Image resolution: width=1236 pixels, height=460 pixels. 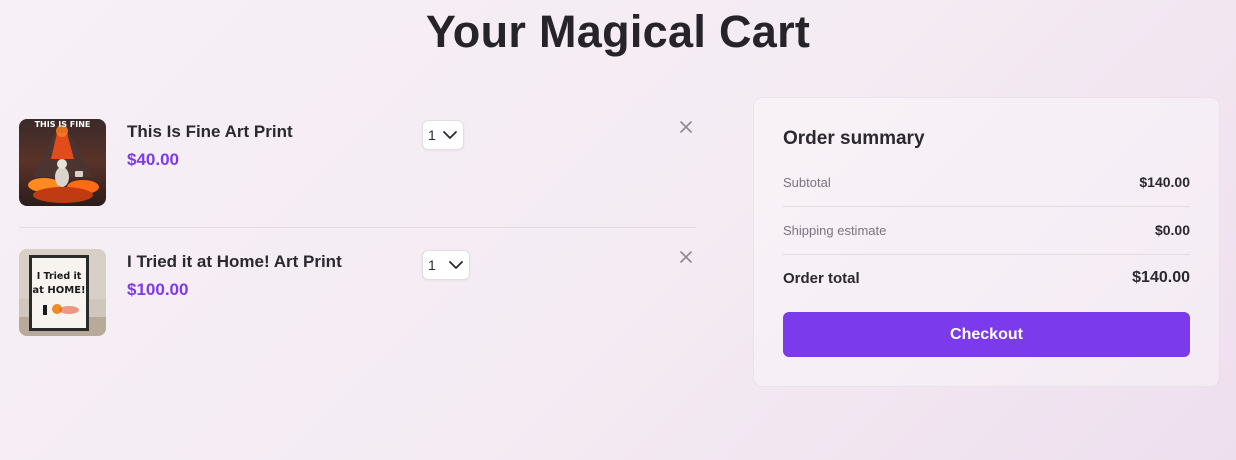 What do you see at coordinates (63, 124) in the screenshot?
I see `image-caption: THIS IS FINE` at bounding box center [63, 124].